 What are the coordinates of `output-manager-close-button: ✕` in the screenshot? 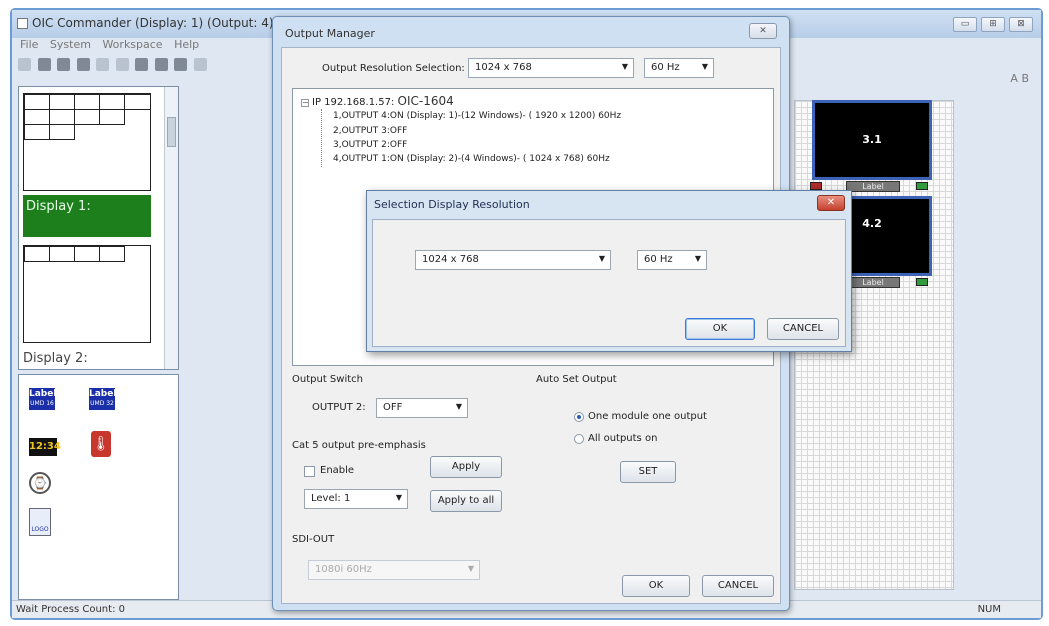 It's located at (763, 31).